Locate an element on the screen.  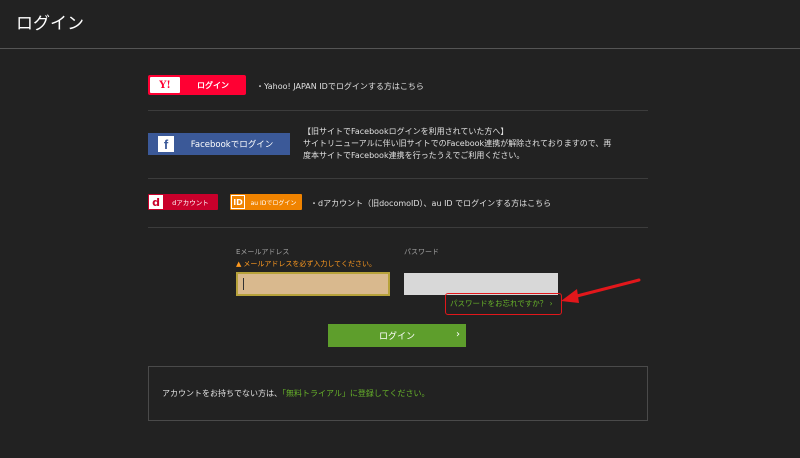
password-label: パスワード is located at coordinates (421, 252).